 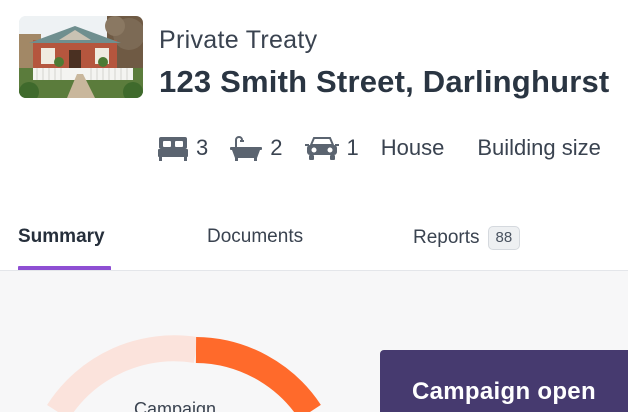 I want to click on building-size: Building size, so click(x=539, y=147).